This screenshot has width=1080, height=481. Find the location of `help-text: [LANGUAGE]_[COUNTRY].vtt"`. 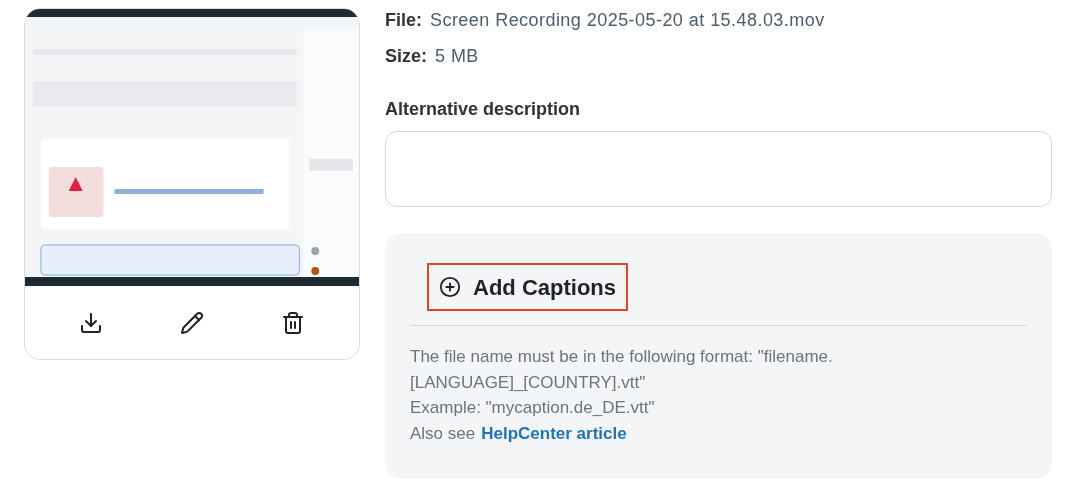

help-text: [LANGUAGE]_[COUNTRY].vtt" is located at coordinates (528, 382).